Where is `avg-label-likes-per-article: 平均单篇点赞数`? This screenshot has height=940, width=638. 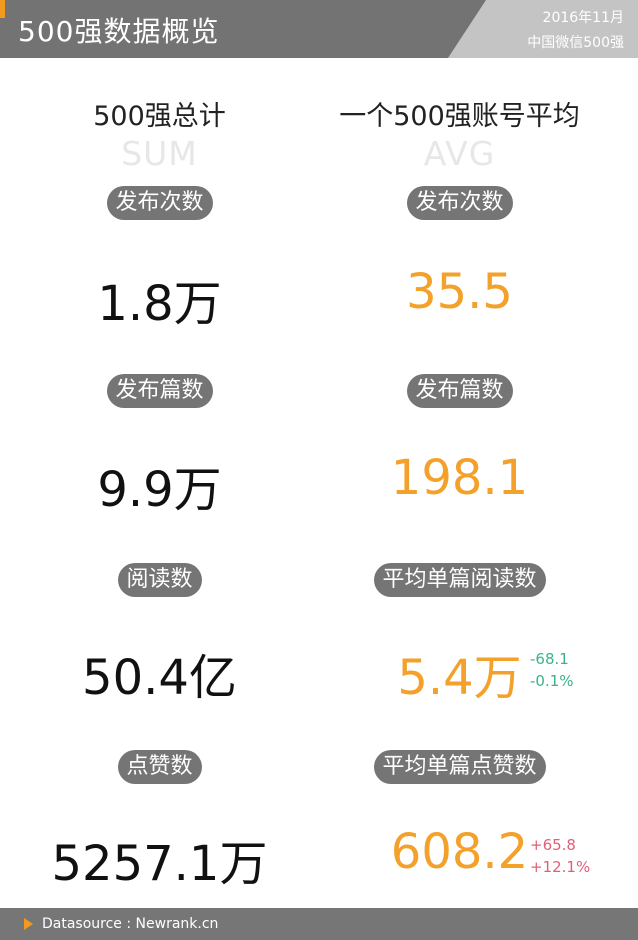 avg-label-likes-per-article: 平均单篇点赞数 is located at coordinates (459, 767).